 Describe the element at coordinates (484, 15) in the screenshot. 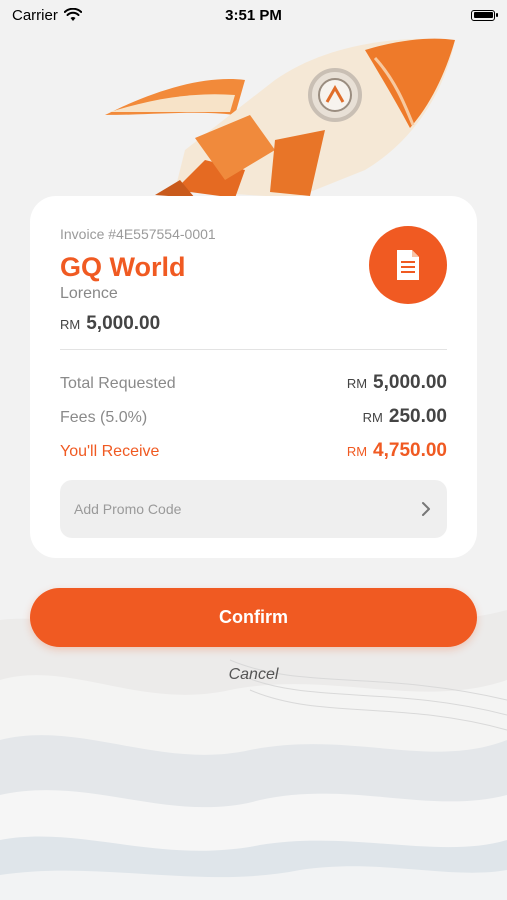

I see `battery-icon` at that location.